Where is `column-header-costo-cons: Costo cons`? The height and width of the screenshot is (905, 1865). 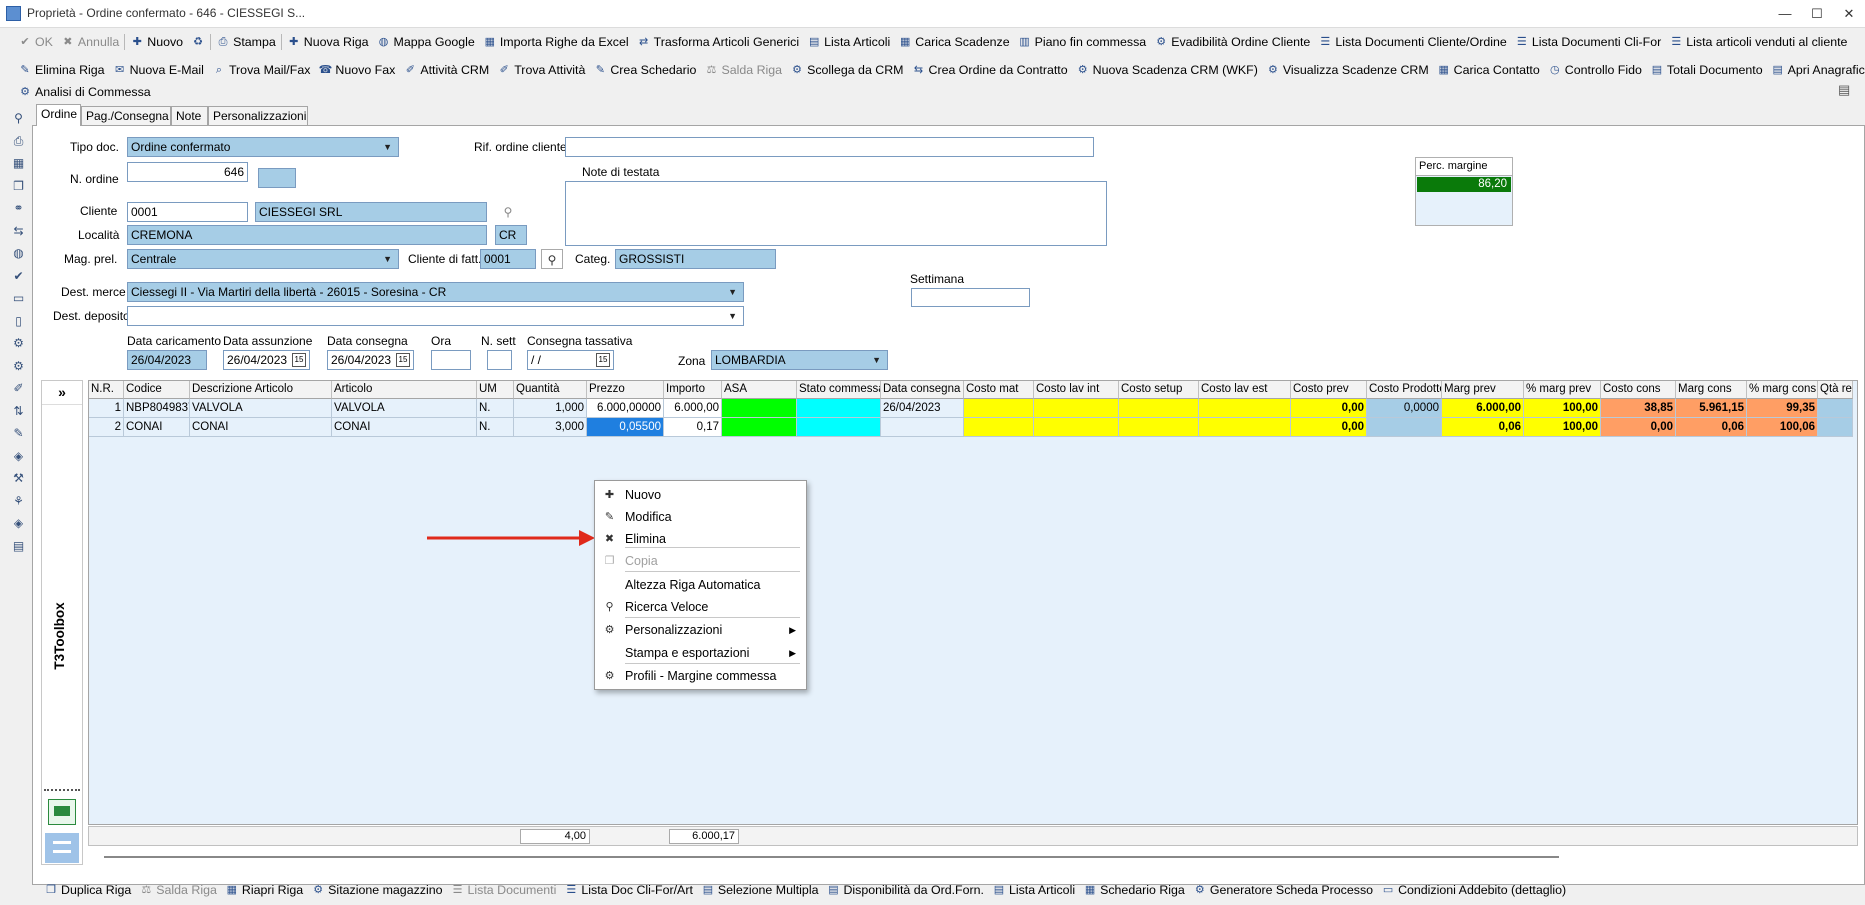 column-header-costo-cons: Costo cons is located at coordinates (1638, 390).